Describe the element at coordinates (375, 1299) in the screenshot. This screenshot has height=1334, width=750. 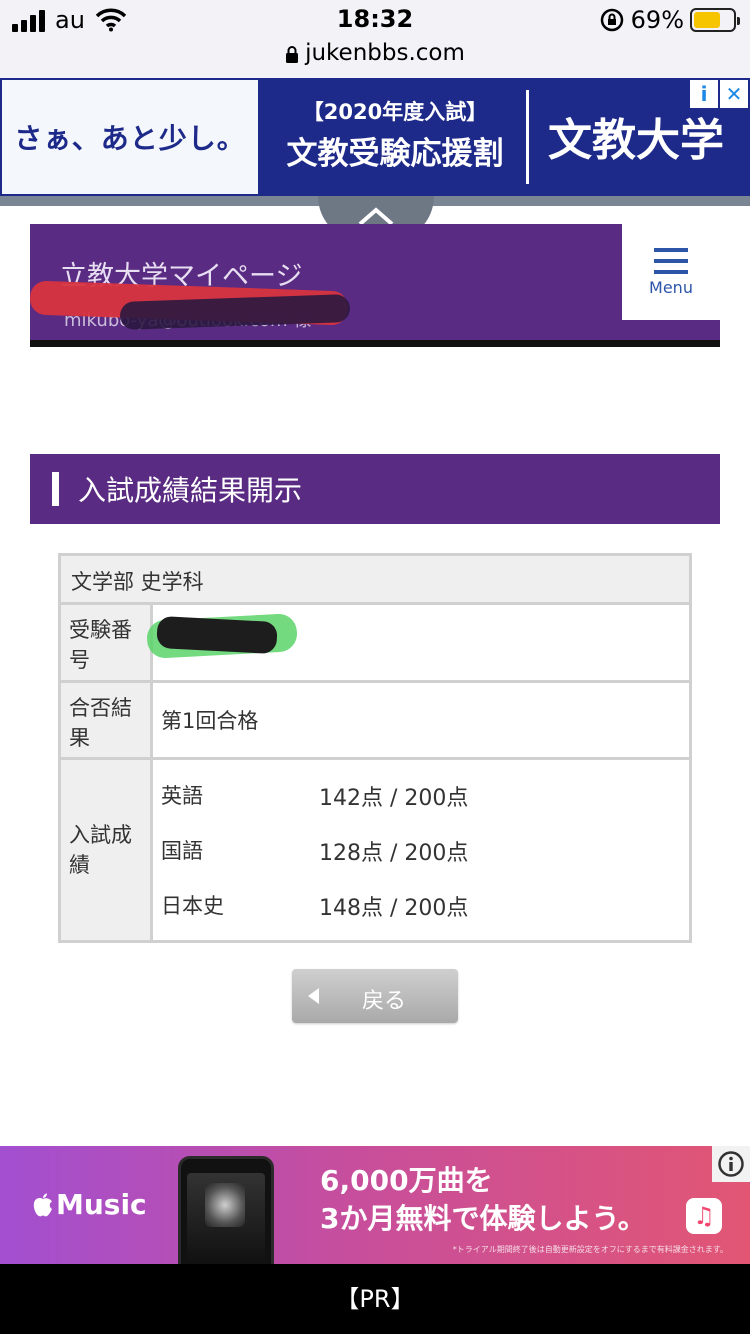
I see `pr-label-bar: 【PR】` at that location.